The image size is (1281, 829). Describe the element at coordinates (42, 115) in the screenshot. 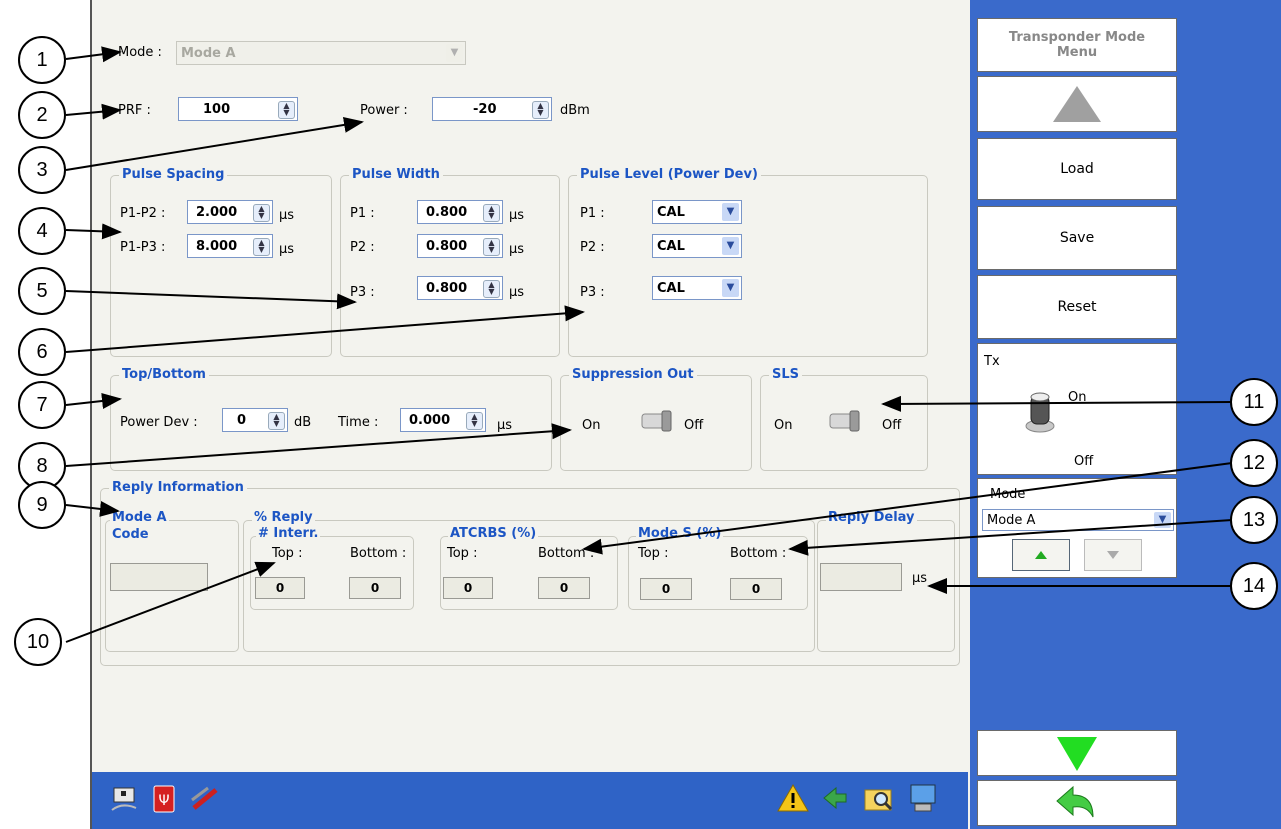

I see `callout-2: 2` at that location.